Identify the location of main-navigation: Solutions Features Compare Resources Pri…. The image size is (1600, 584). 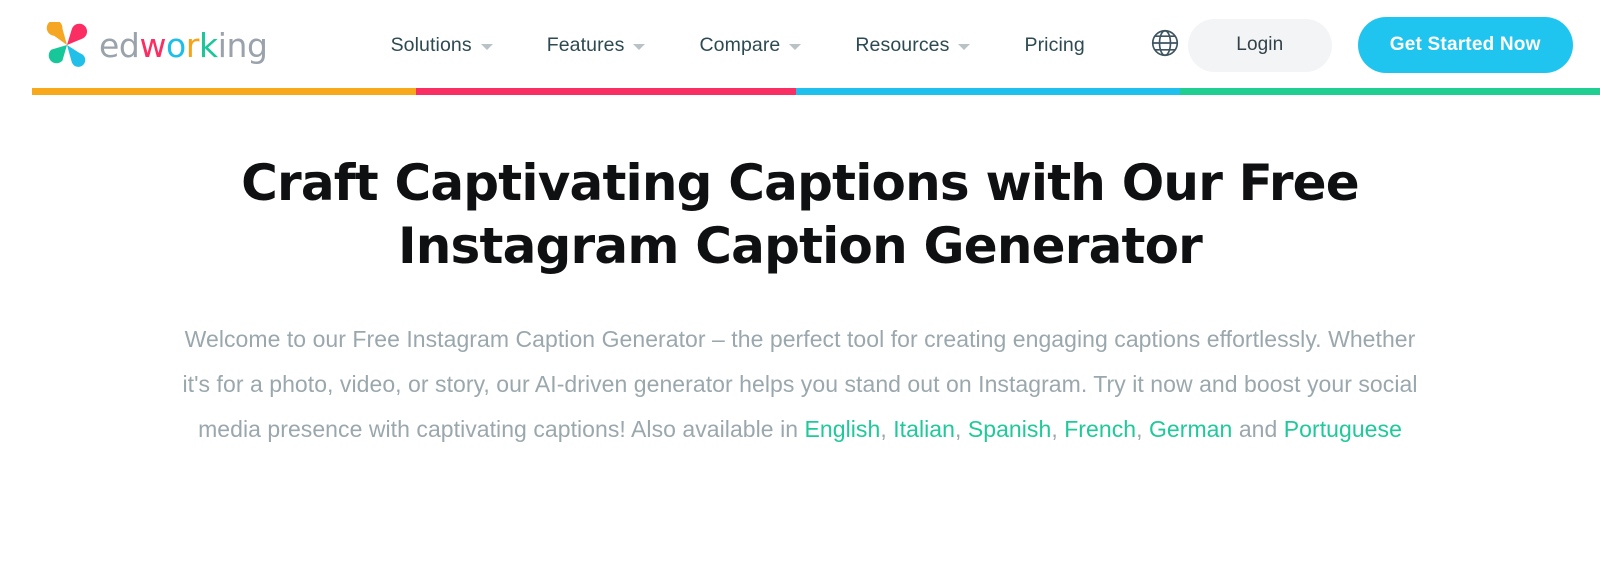
(776, 45).